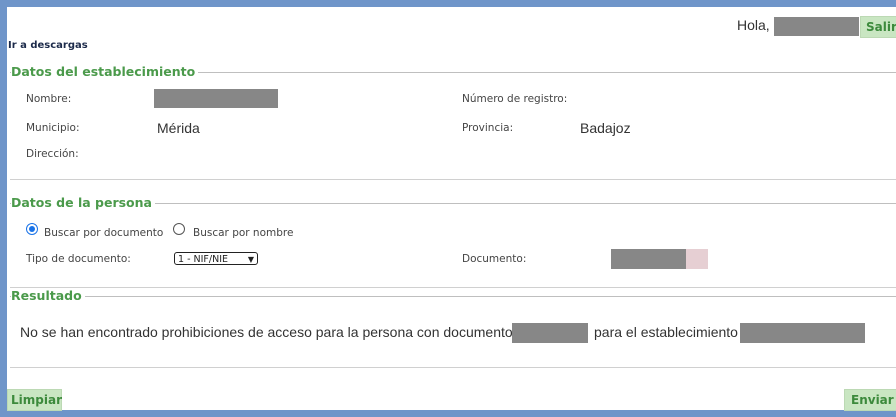 This screenshot has width=896, height=417. I want to click on document-value-redacted, so click(648, 259).